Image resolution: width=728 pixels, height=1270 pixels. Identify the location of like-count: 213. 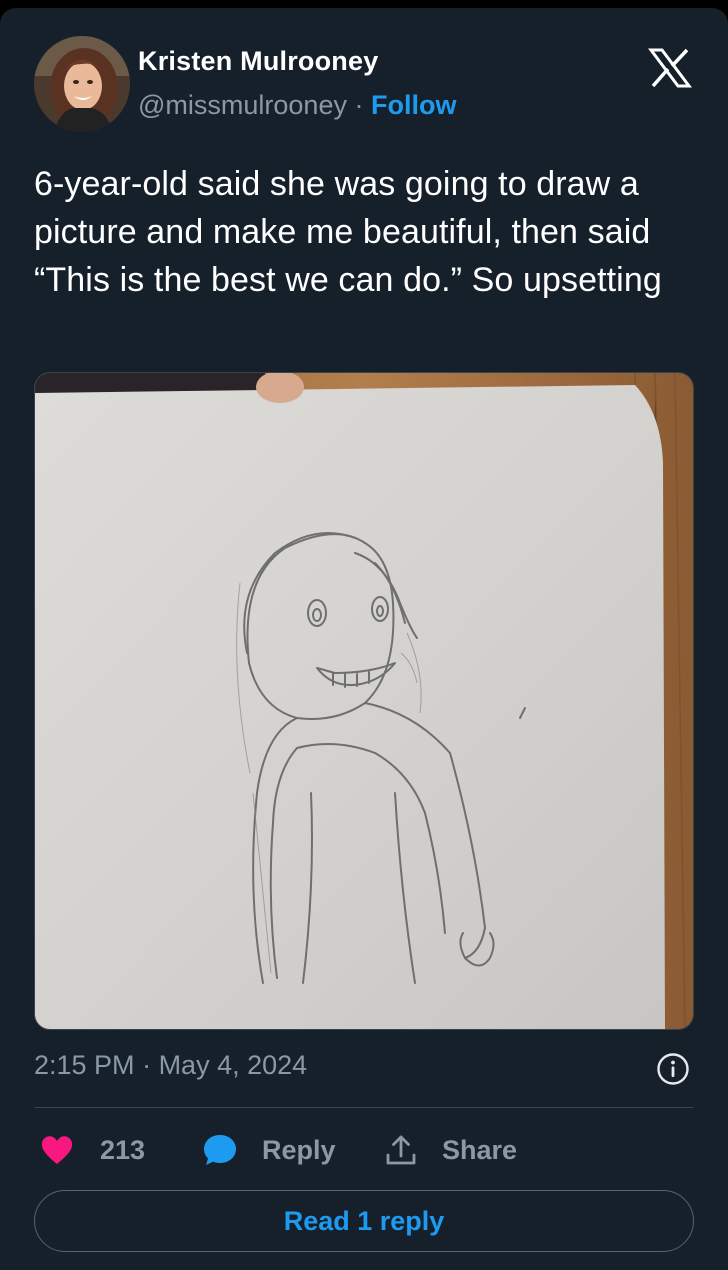
(123, 1149).